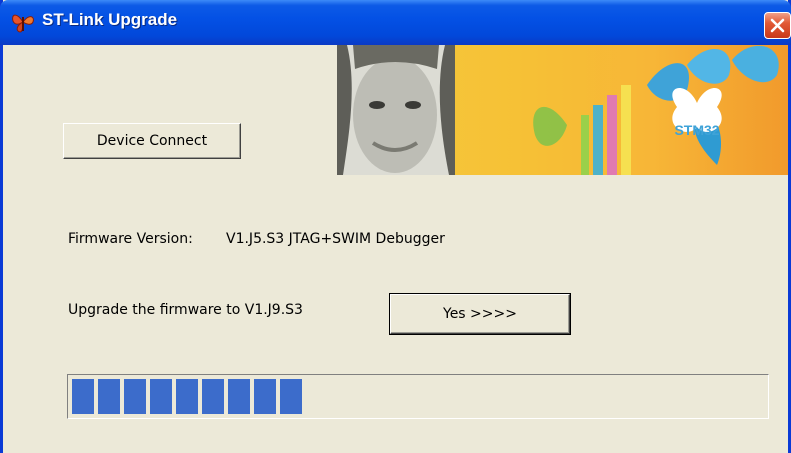 The width and height of the screenshot is (791, 453). I want to click on firmware-version-label: Firmware Version:, so click(130, 239).